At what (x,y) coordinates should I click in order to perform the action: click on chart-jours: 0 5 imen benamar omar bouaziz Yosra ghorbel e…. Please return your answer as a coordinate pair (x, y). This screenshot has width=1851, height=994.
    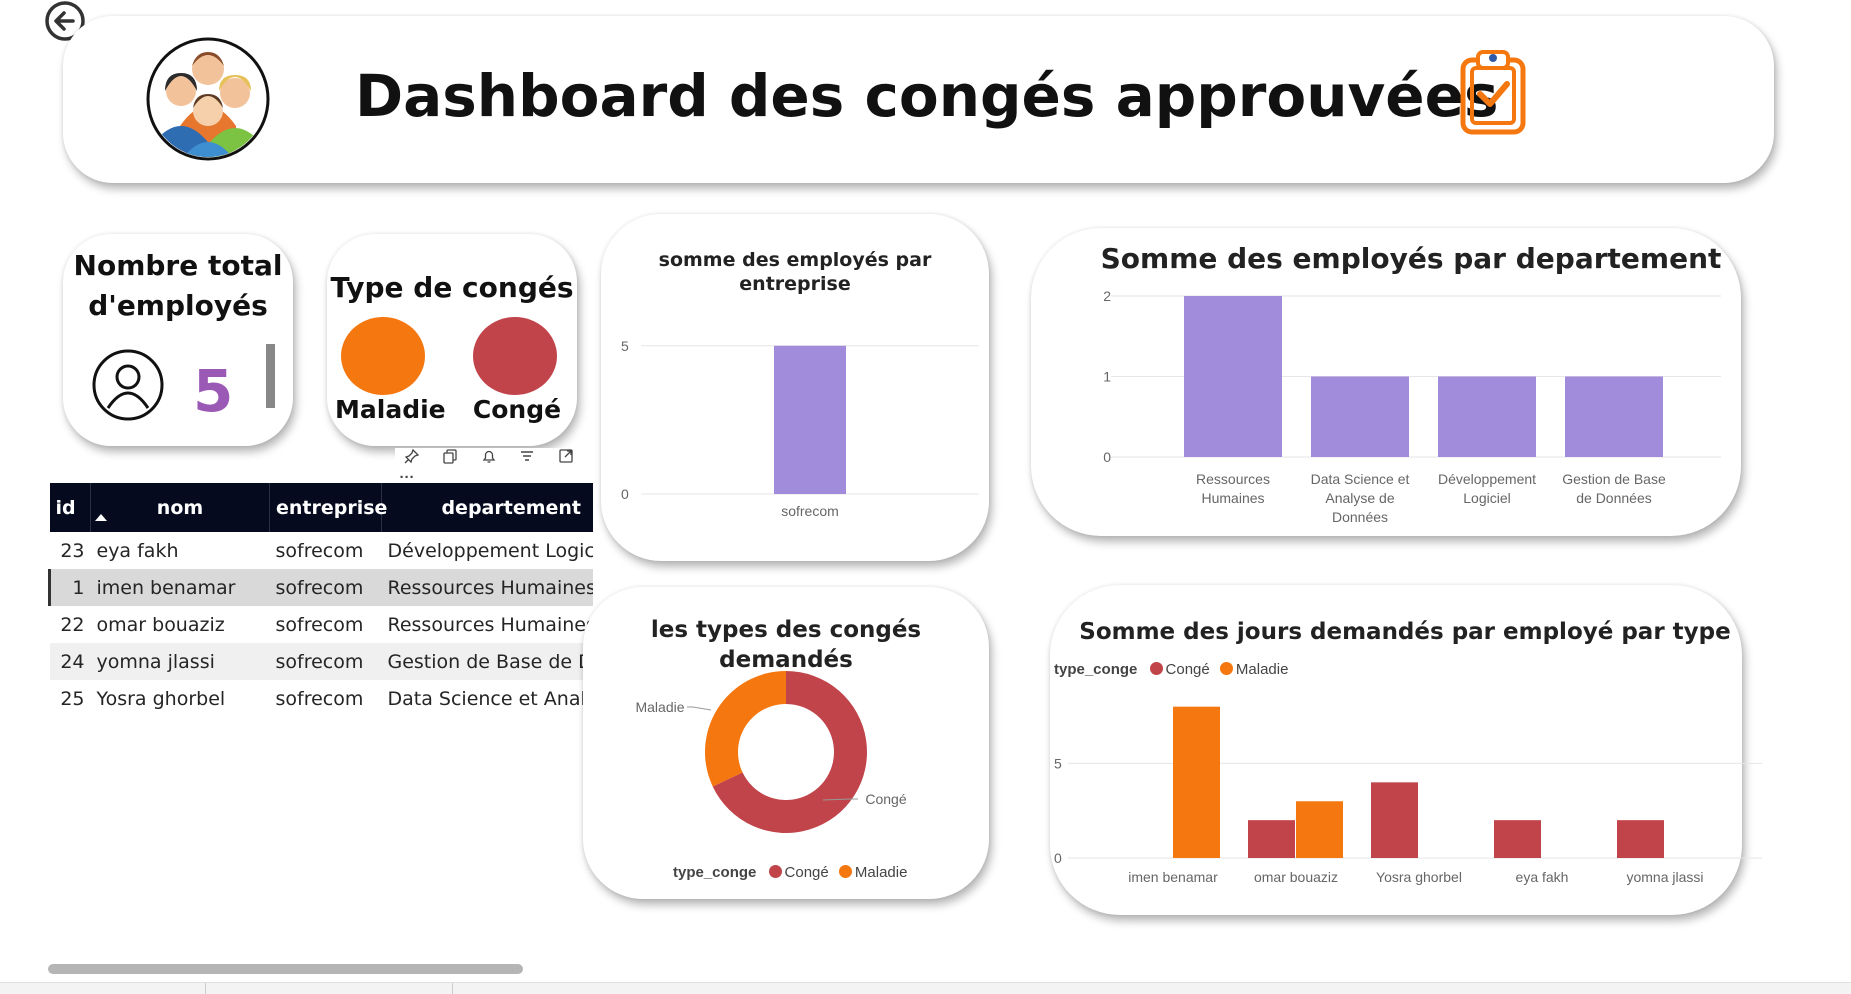
    Looking at the image, I should click on (1408, 795).